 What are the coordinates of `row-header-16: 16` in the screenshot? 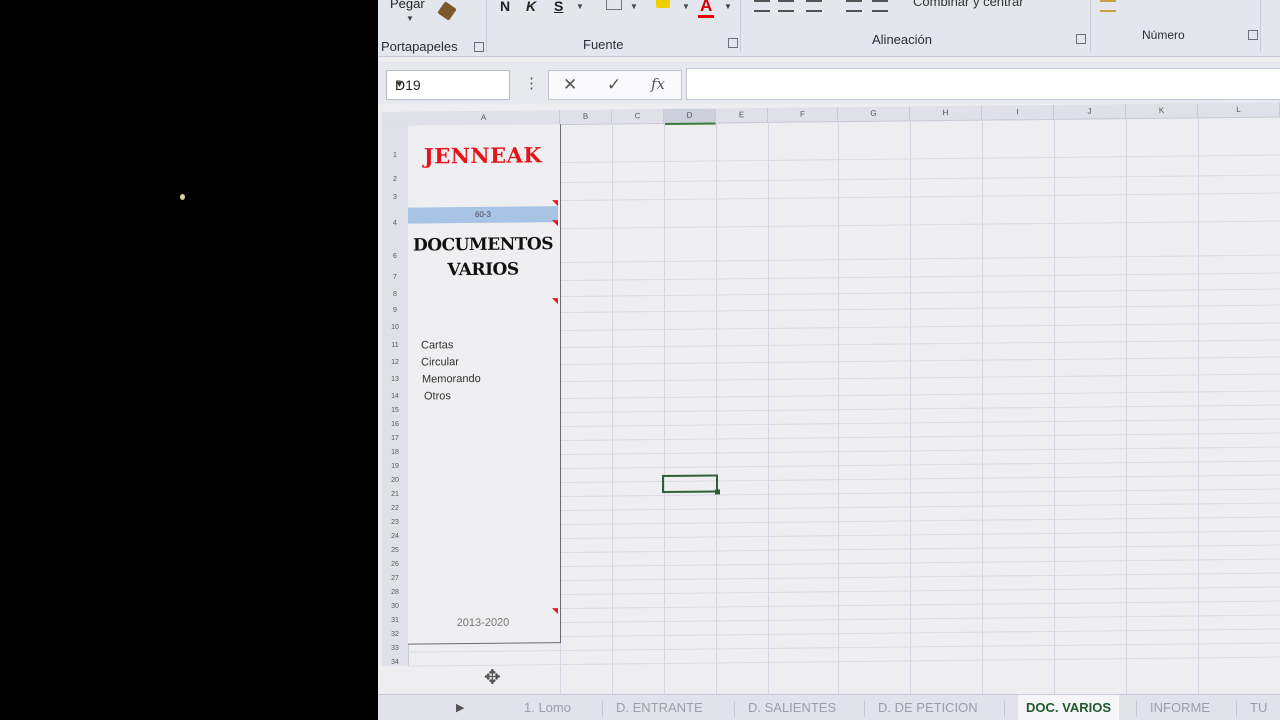 It's located at (395, 420).